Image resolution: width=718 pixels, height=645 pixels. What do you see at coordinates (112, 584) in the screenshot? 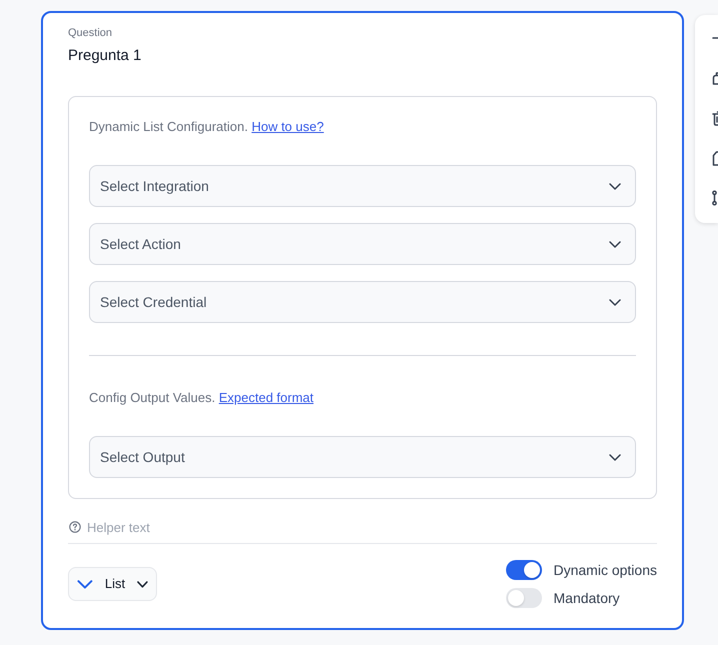
I see `list-type-dropdown: List` at bounding box center [112, 584].